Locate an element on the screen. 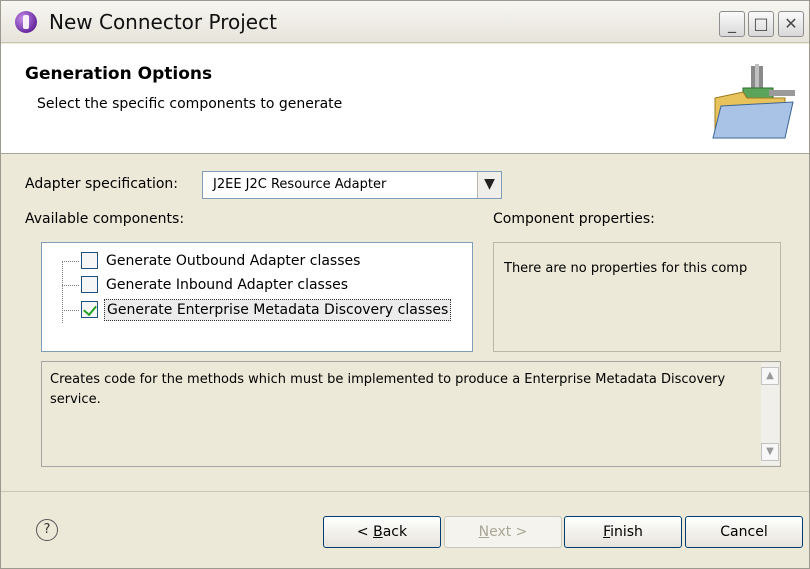 Image resolution: width=810 pixels, height=569 pixels. back-button: < Back is located at coordinates (382, 532).